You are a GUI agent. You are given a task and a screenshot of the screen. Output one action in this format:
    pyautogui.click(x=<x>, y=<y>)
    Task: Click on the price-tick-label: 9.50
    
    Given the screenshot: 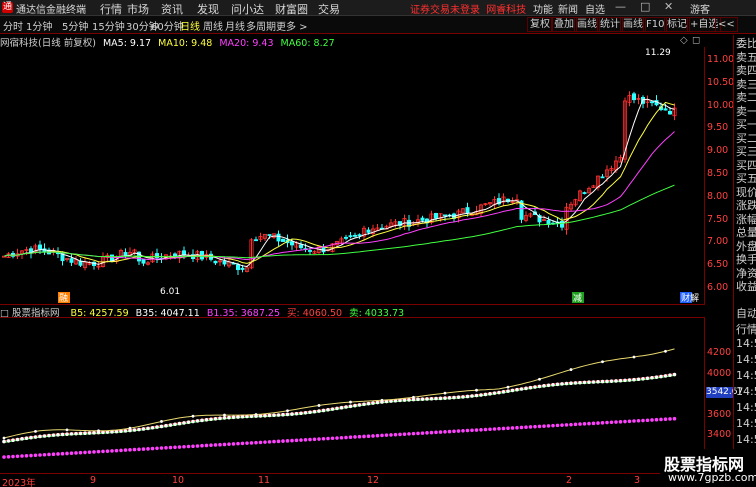 What is the action you would take?
    pyautogui.click(x=718, y=128)
    